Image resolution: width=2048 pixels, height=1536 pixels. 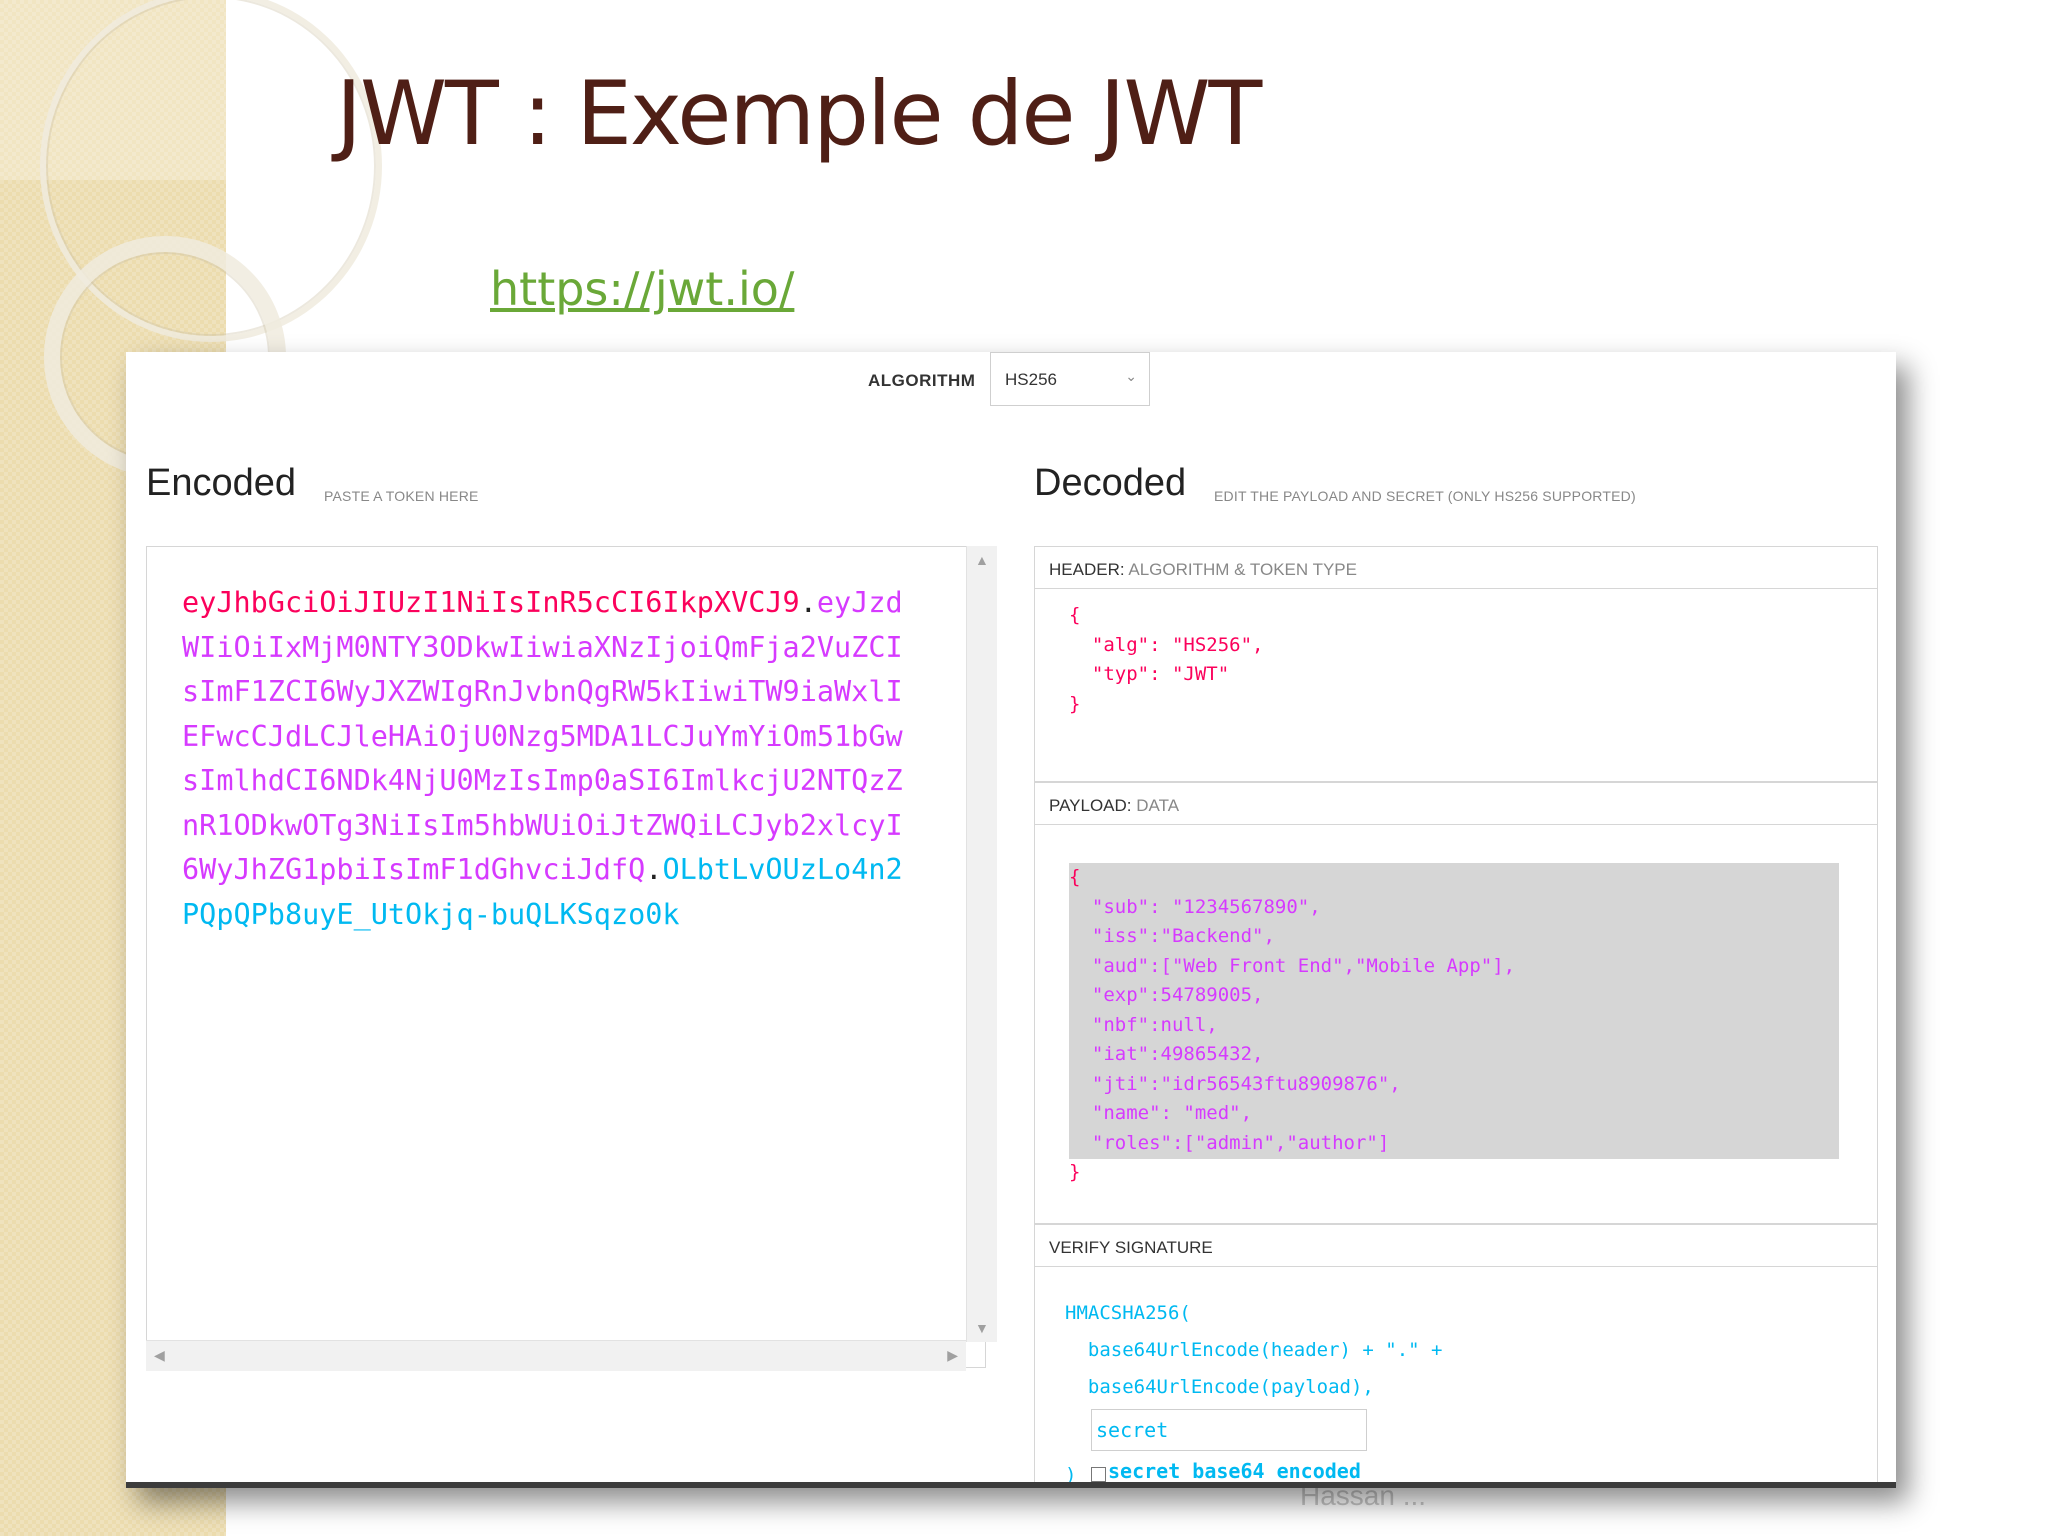 I want to click on code-line: "sub": "1234567890",, so click(x=1292, y=908).